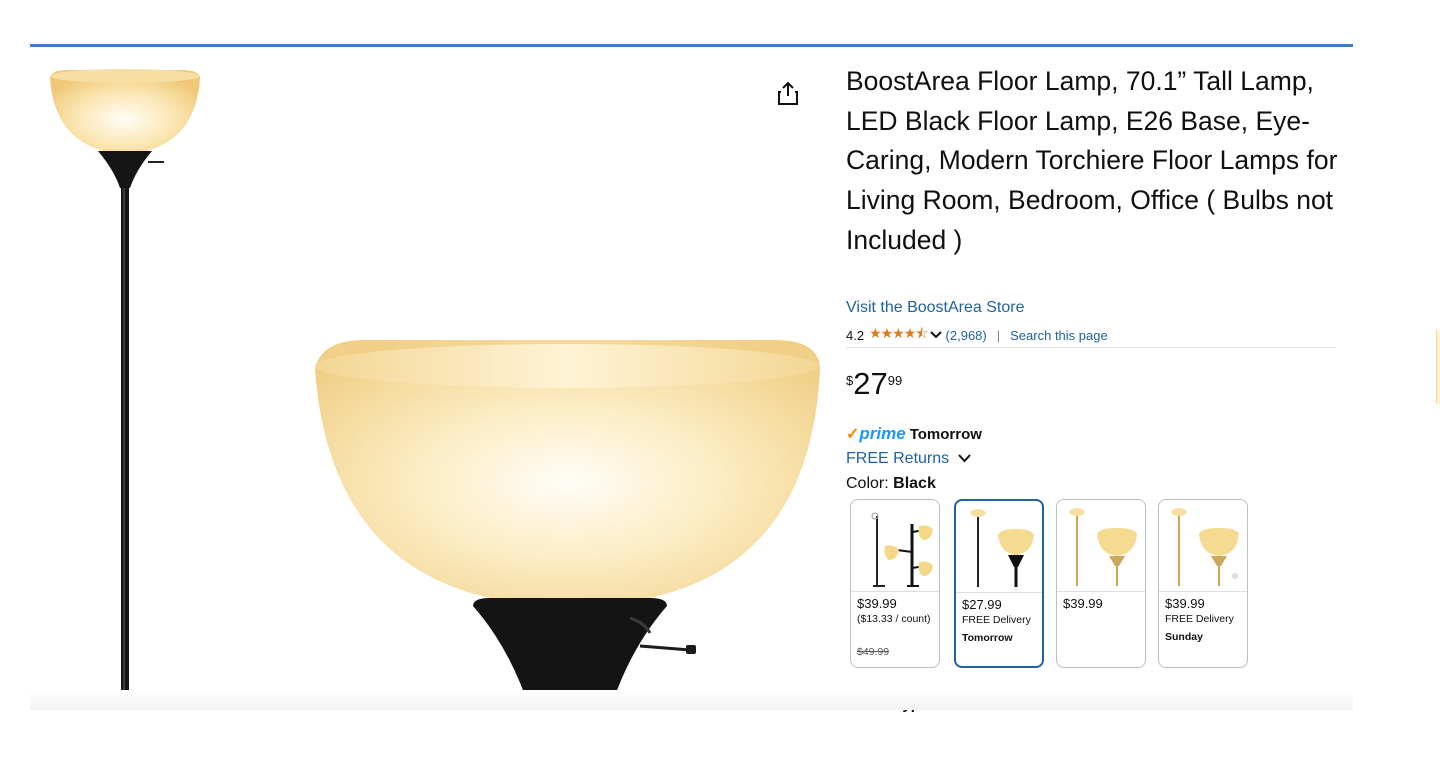  Describe the element at coordinates (945, 434) in the screenshot. I see `prime-delivery-day: Tomorrow` at that location.